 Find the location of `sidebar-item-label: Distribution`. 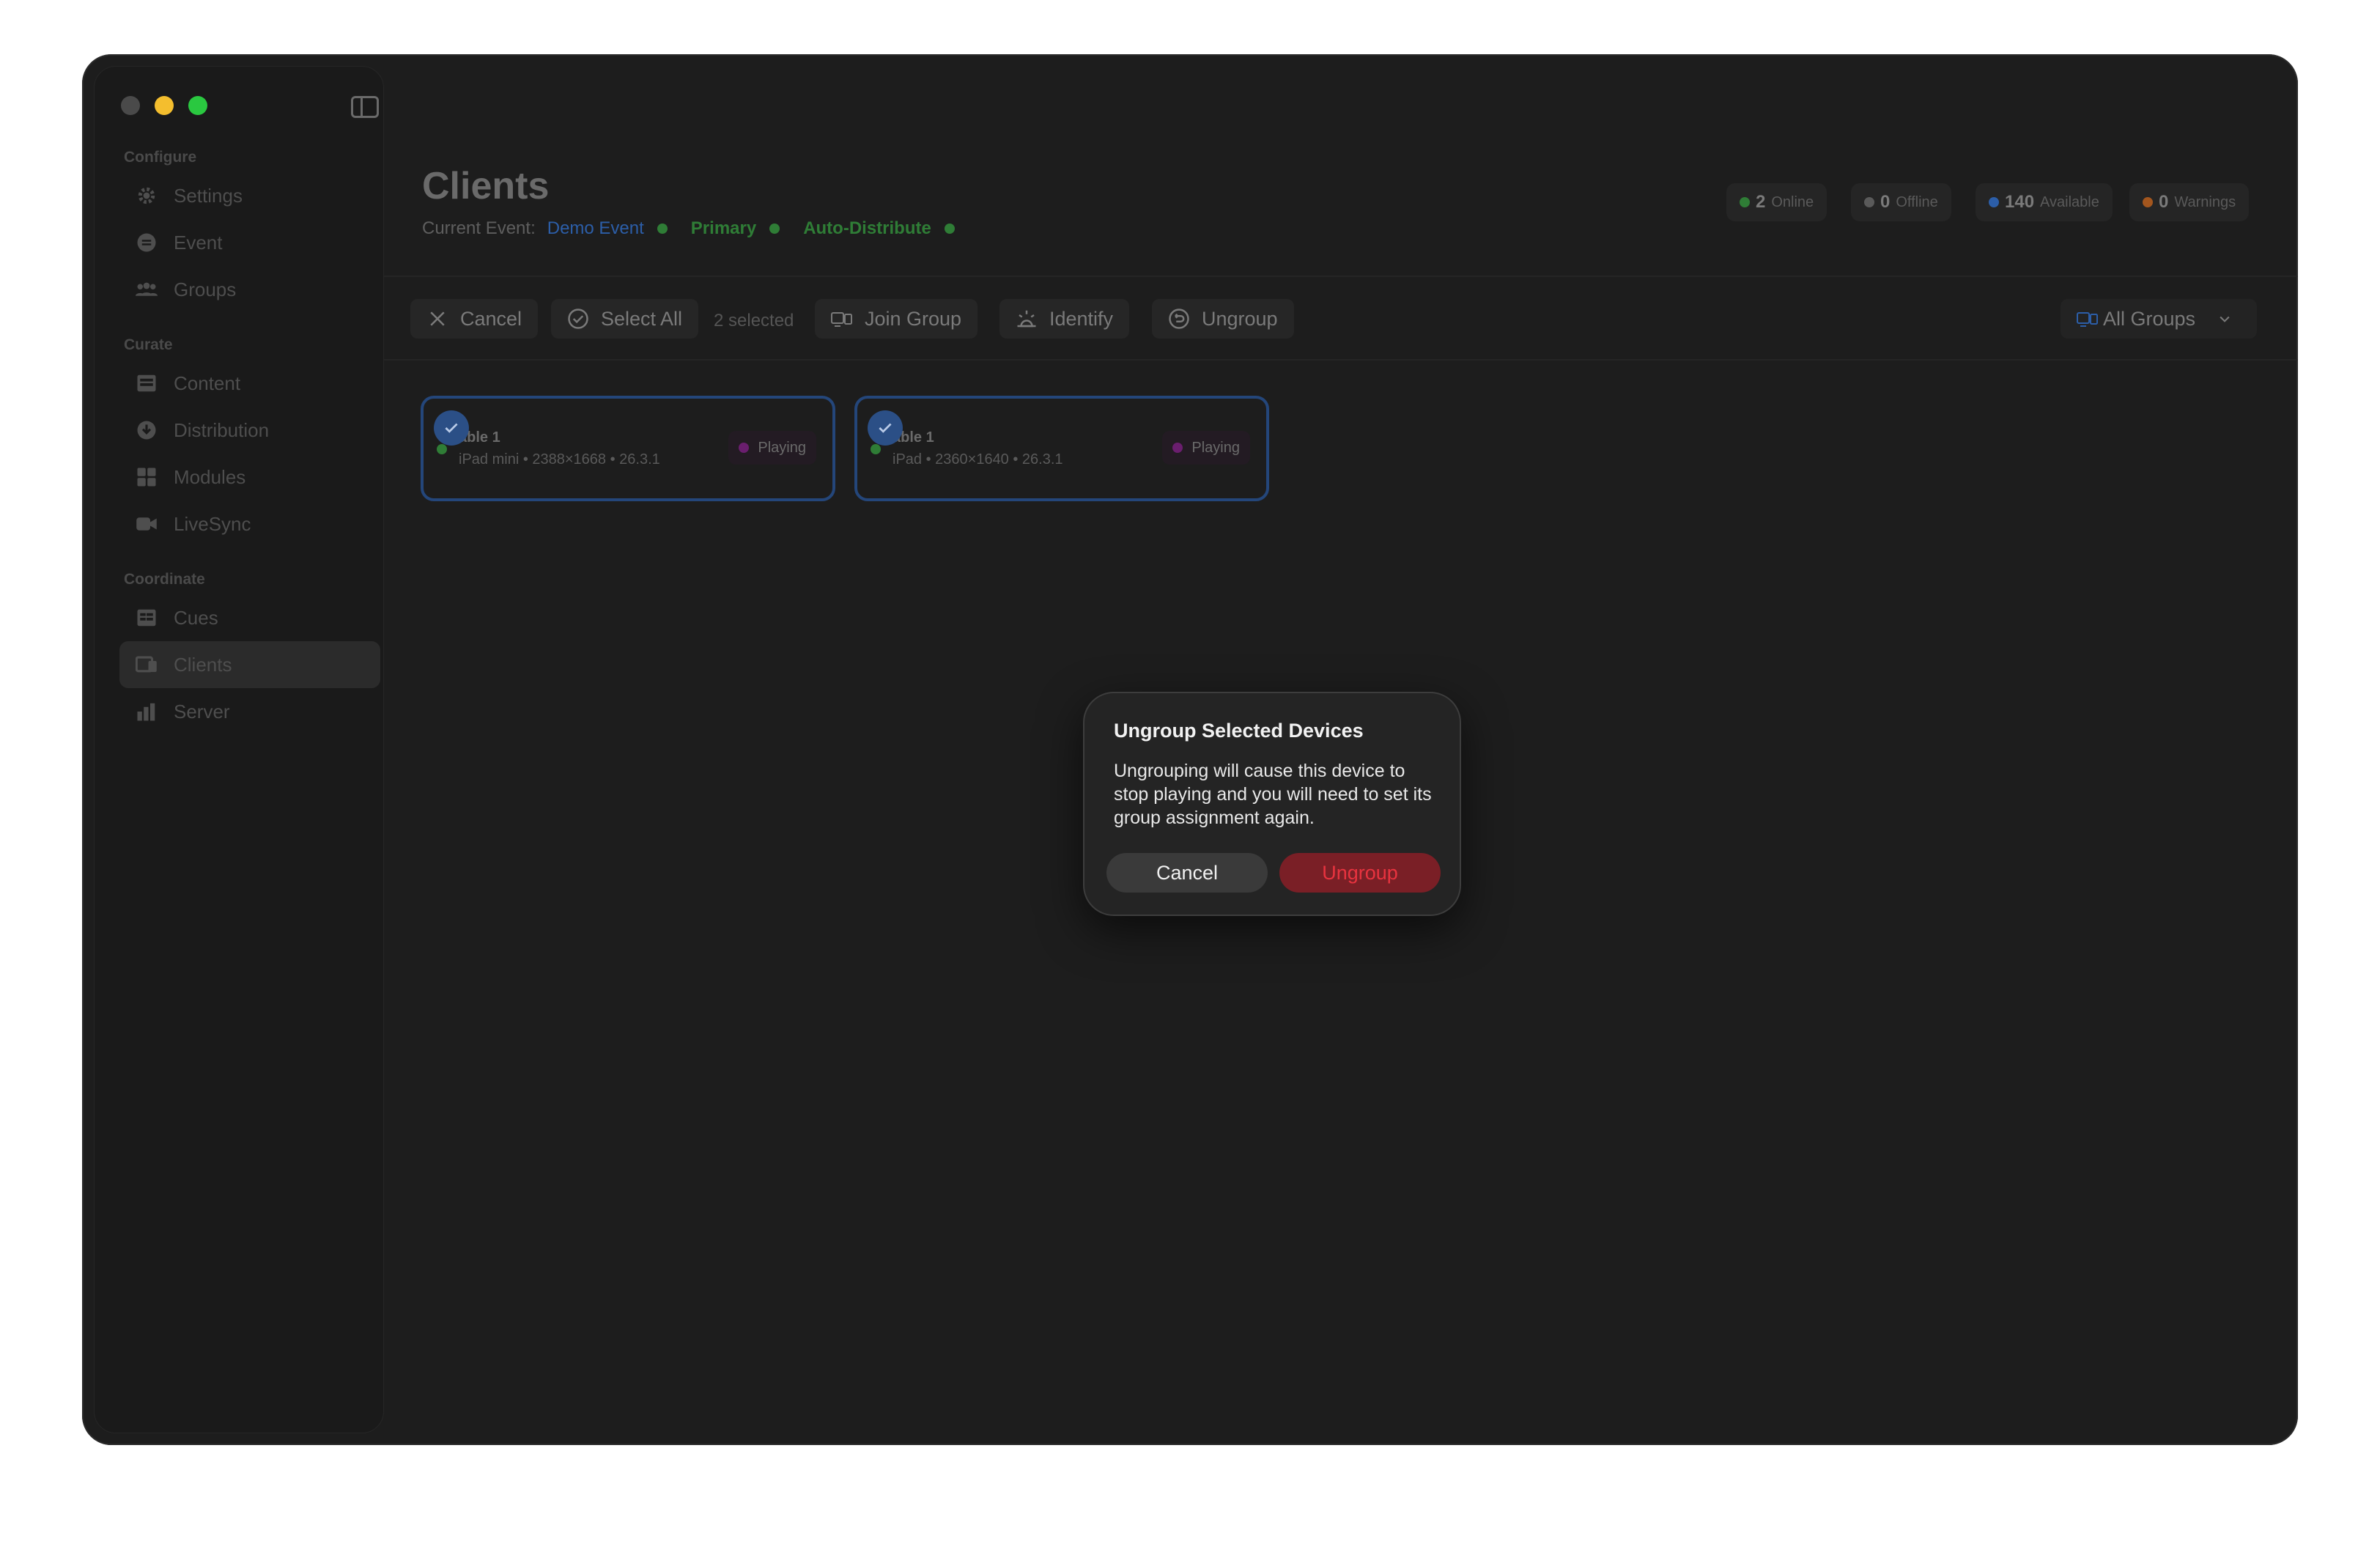

sidebar-item-label: Distribution is located at coordinates (222, 430).